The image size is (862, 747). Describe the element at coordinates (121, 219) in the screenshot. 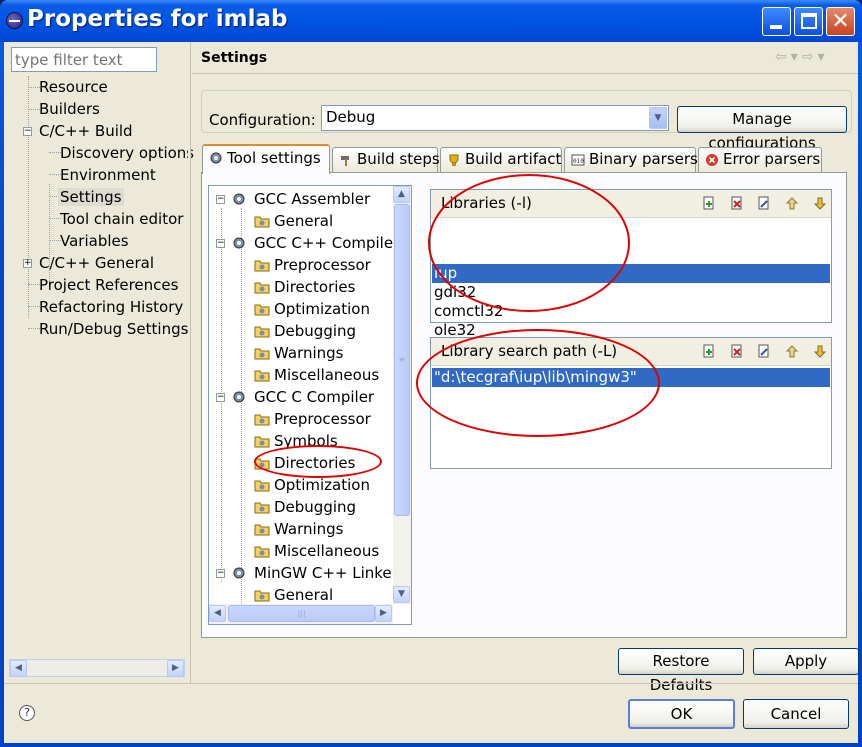

I see `tree-item-tool-chain-editor: Tool chain editor` at that location.